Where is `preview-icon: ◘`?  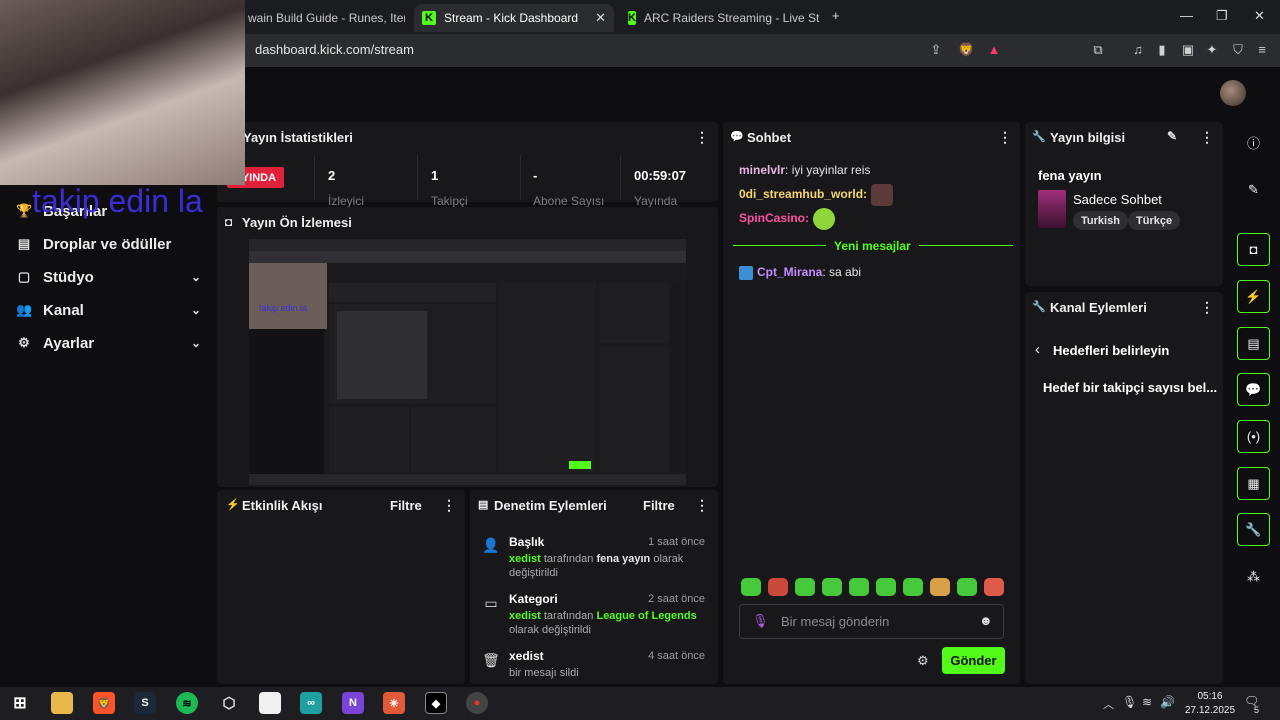 preview-icon: ◘ is located at coordinates (229, 222).